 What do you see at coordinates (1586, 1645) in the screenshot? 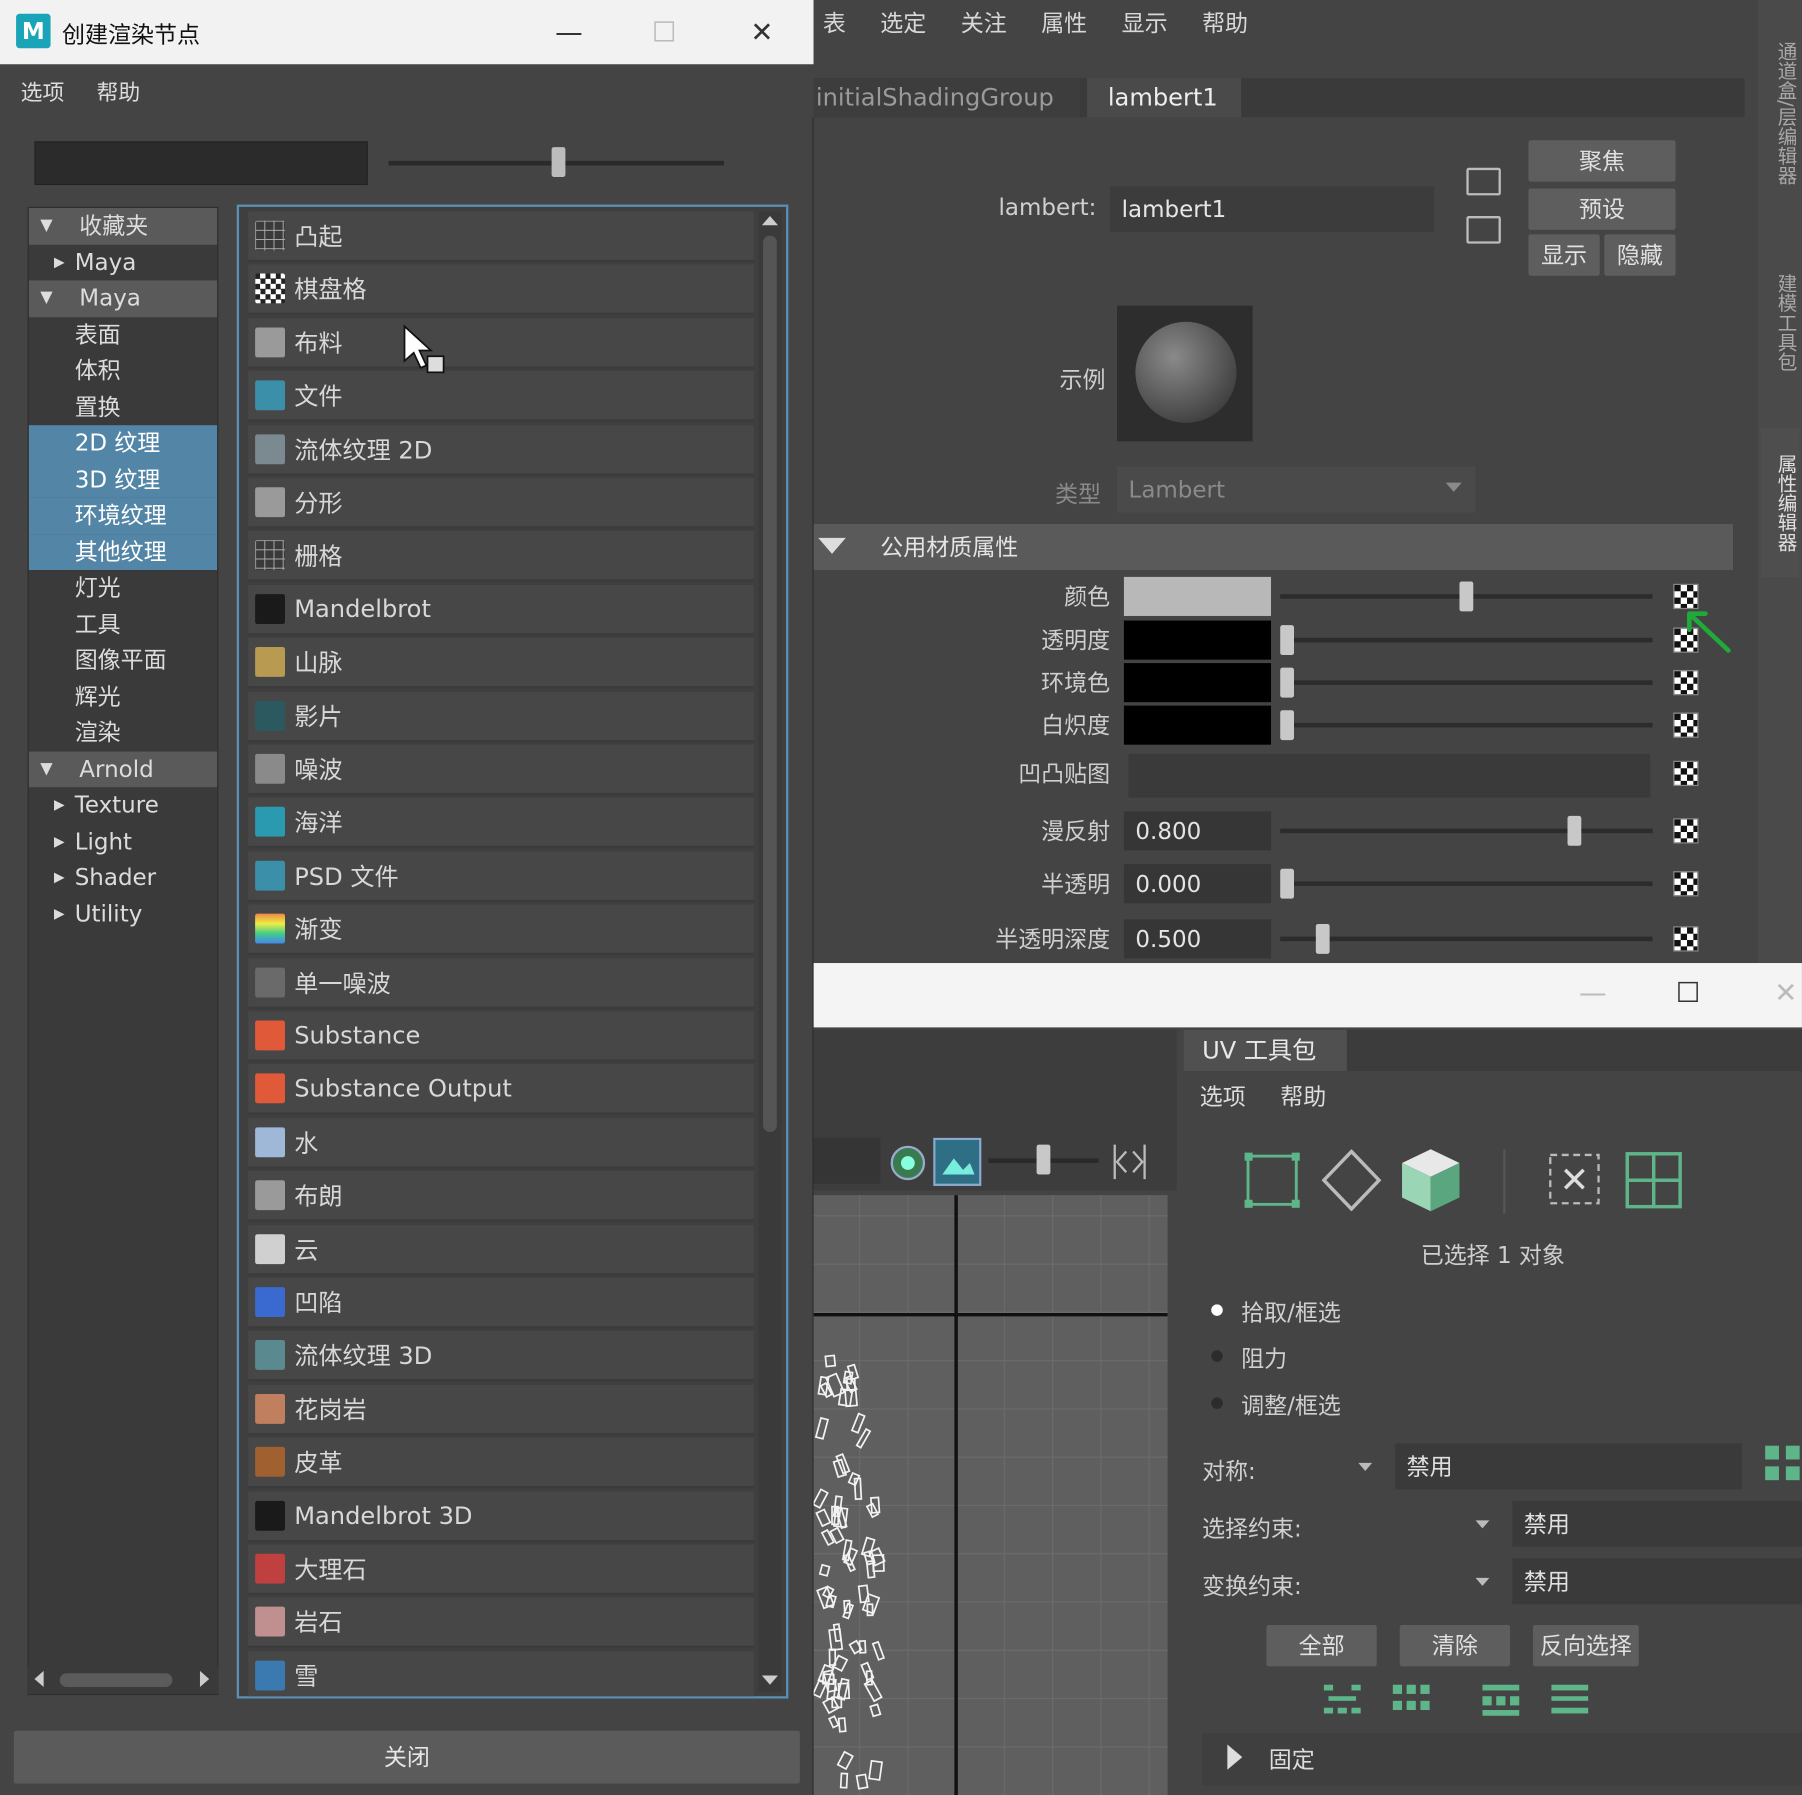
I see `invert-selection-button: 反向选择` at bounding box center [1586, 1645].